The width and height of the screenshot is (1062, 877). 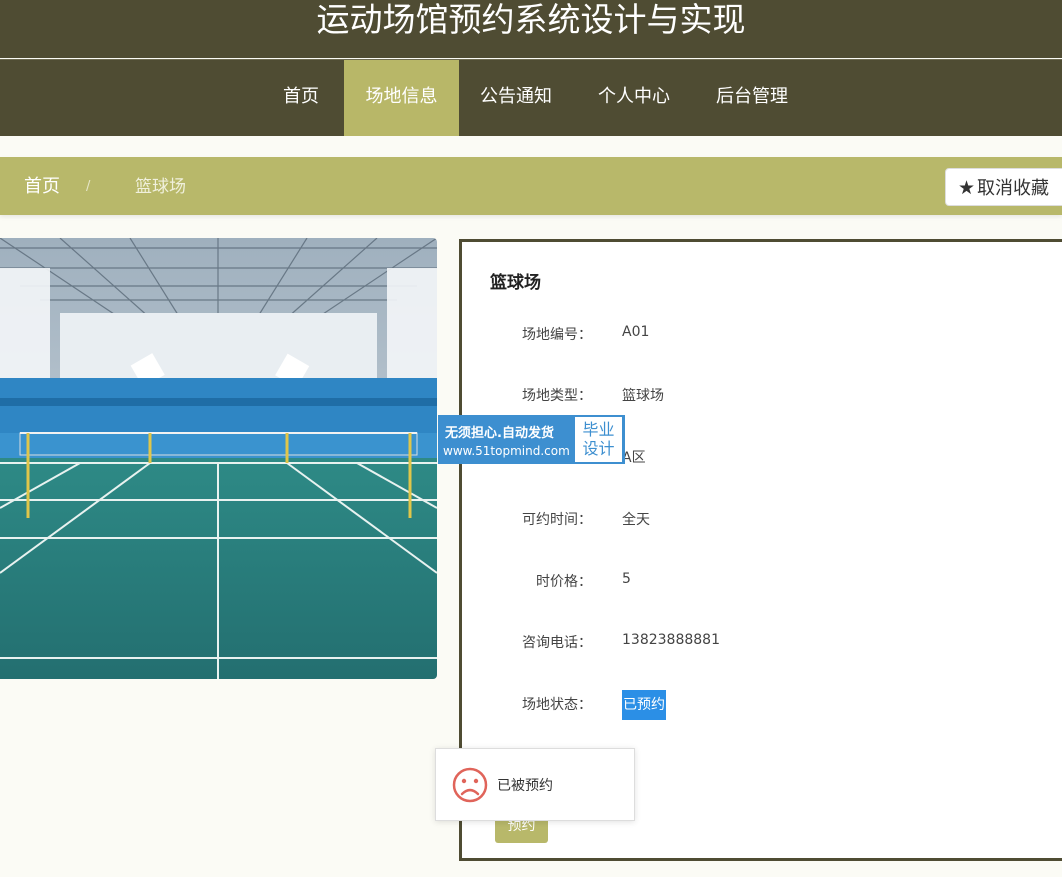 I want to click on field-value-code: A01, so click(x=636, y=332).